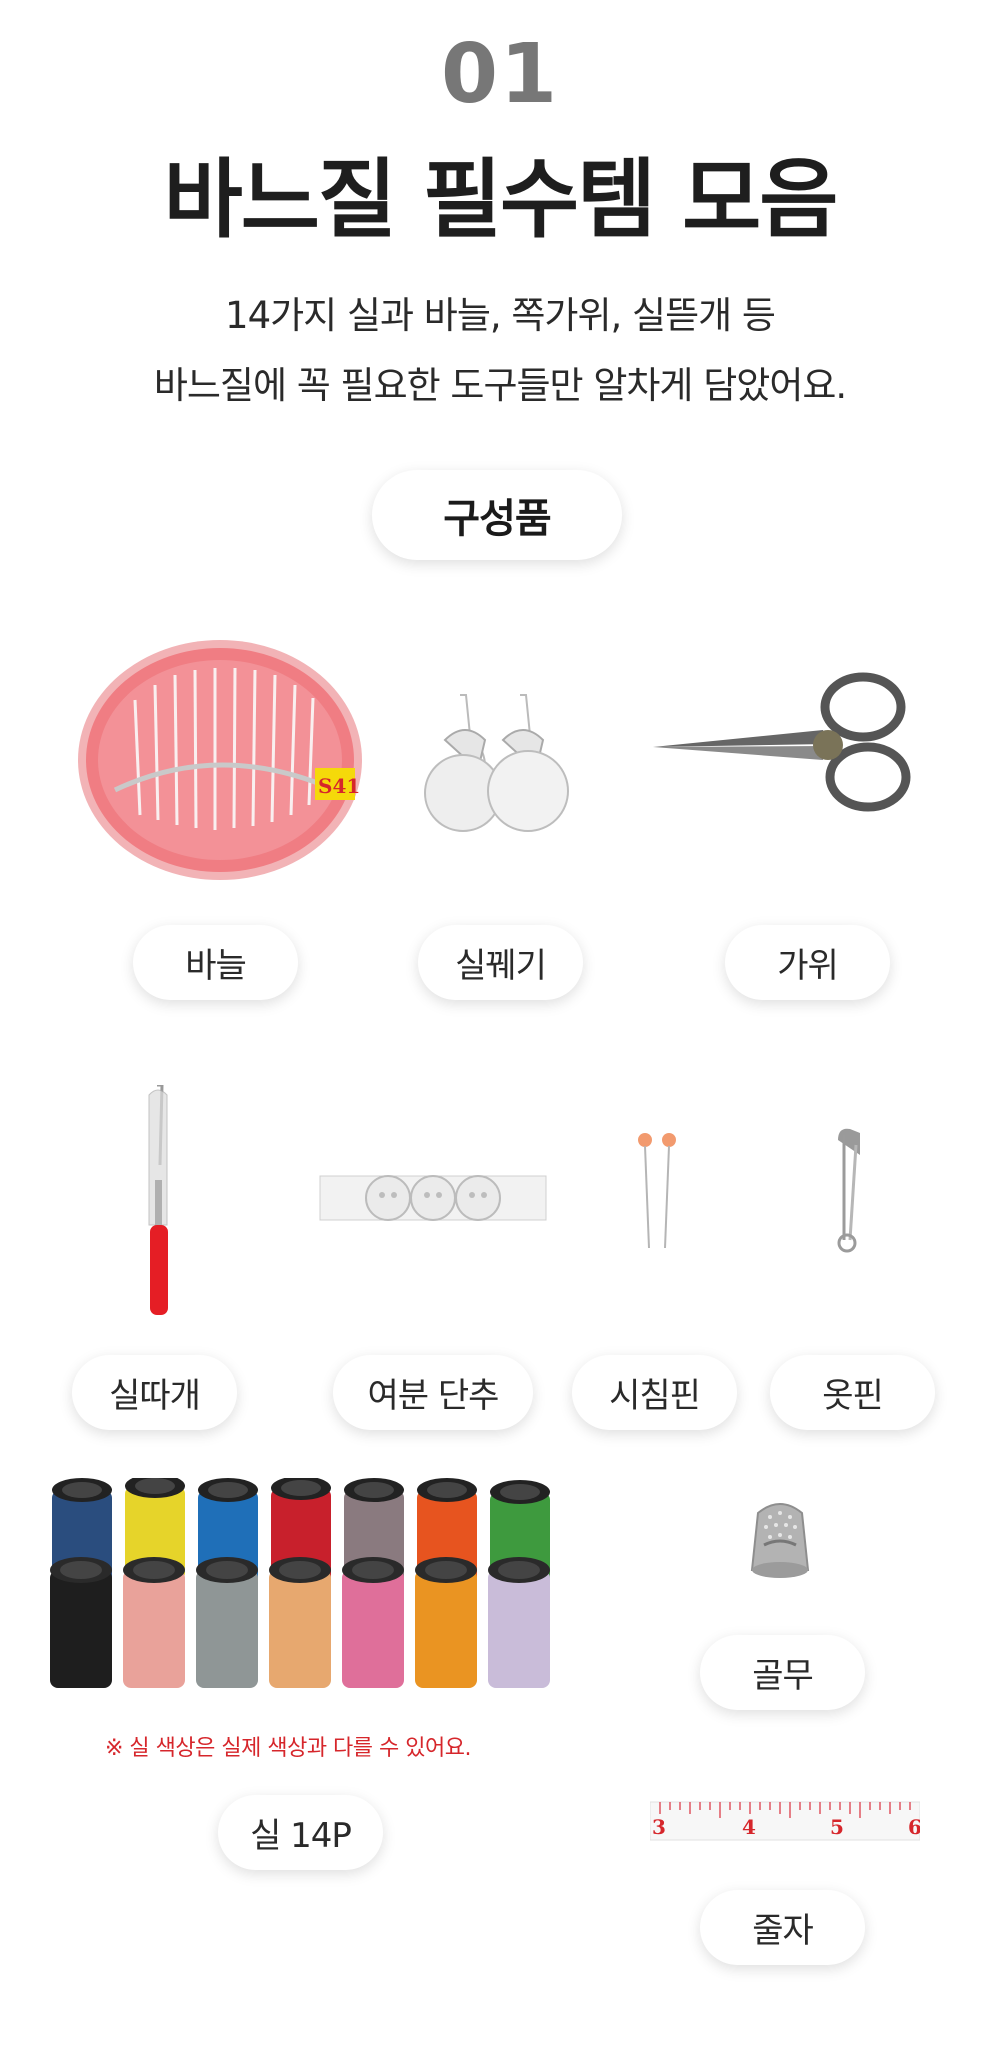  I want to click on label-thimble: 골무, so click(782, 1672).